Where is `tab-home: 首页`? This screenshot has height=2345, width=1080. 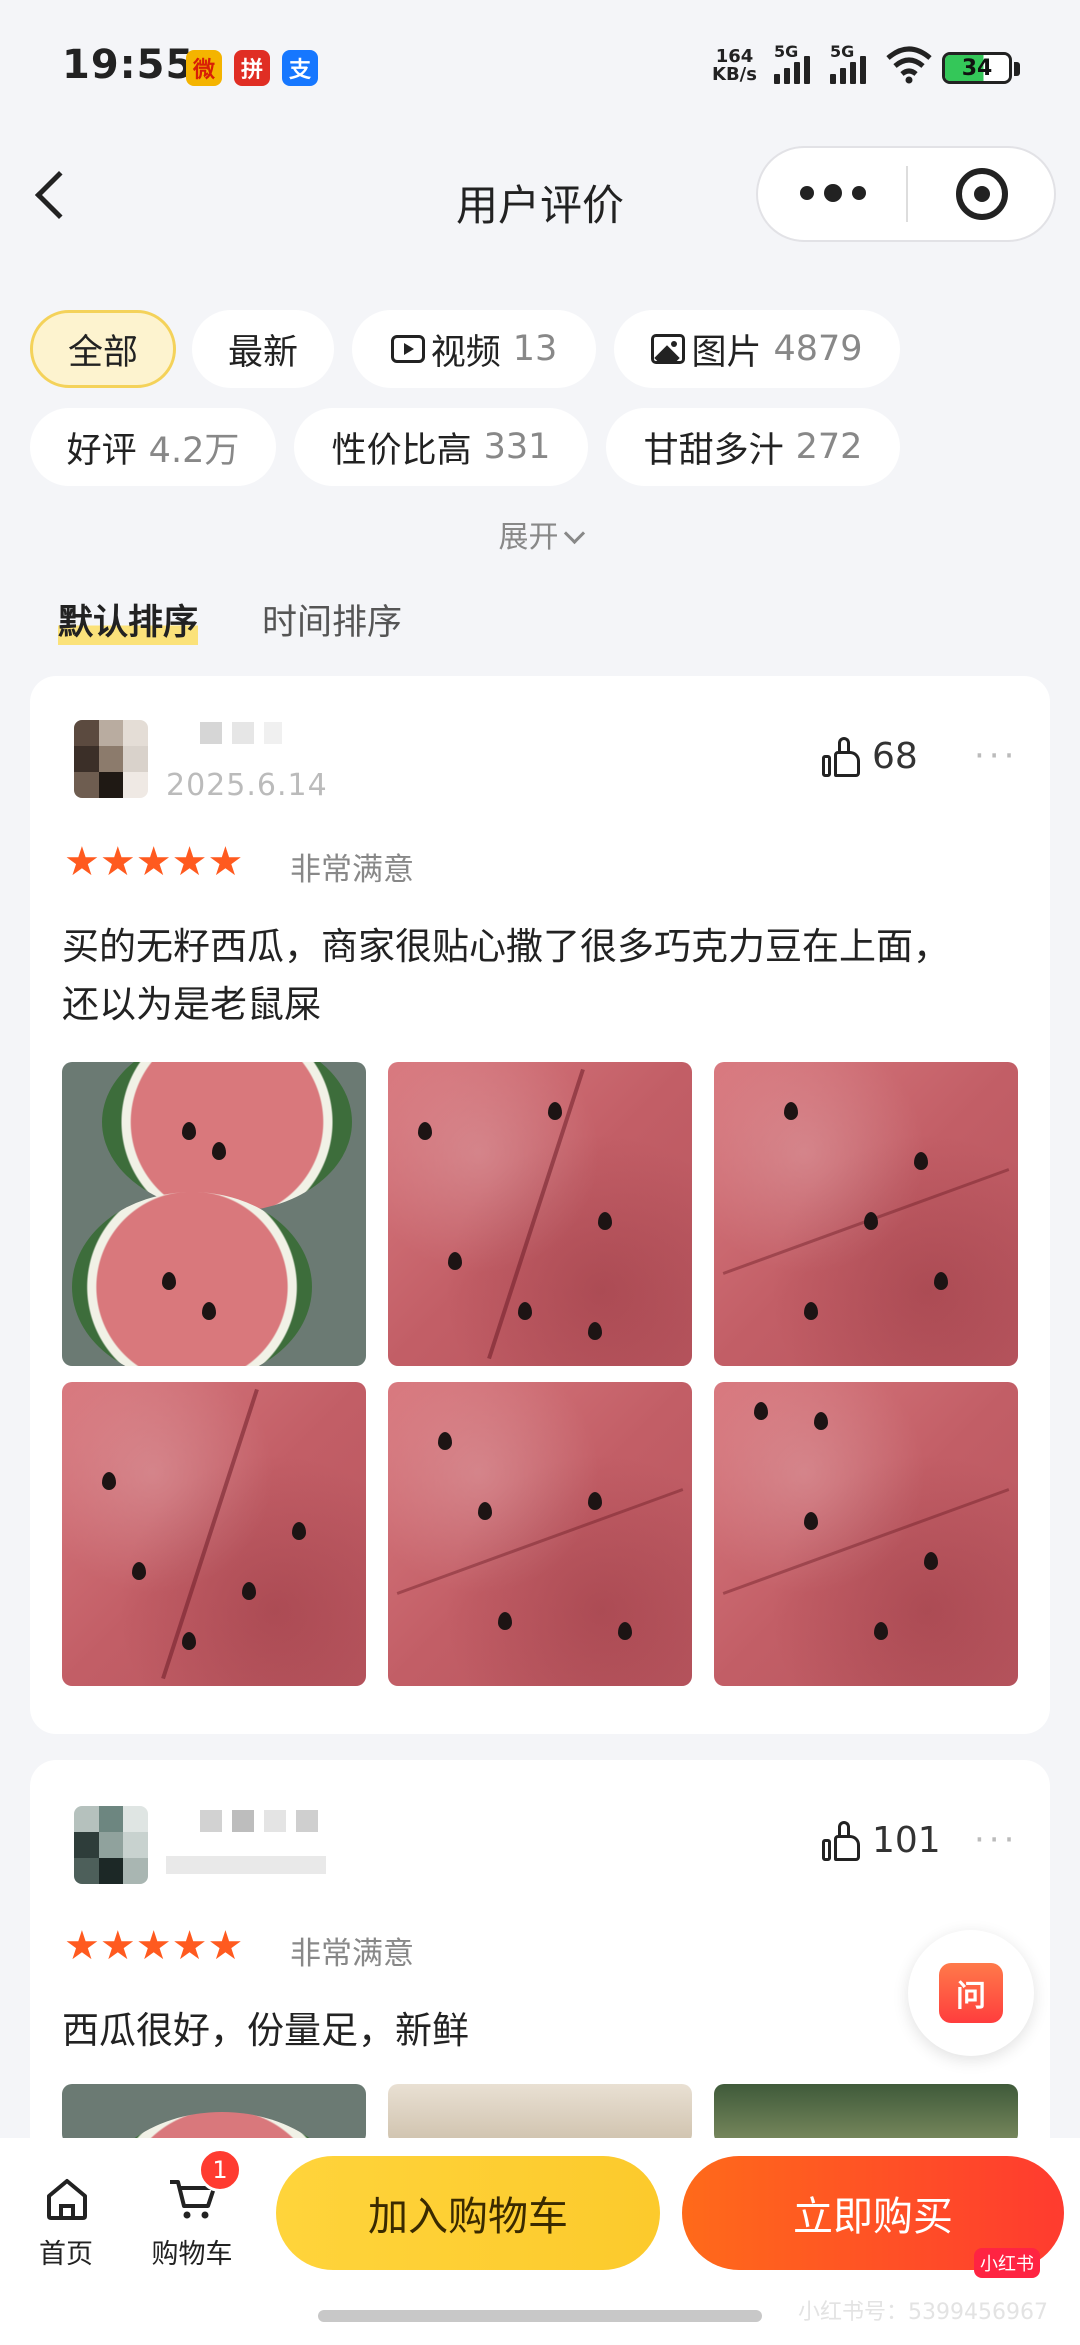 tab-home: 首页 is located at coordinates (66, 2251).